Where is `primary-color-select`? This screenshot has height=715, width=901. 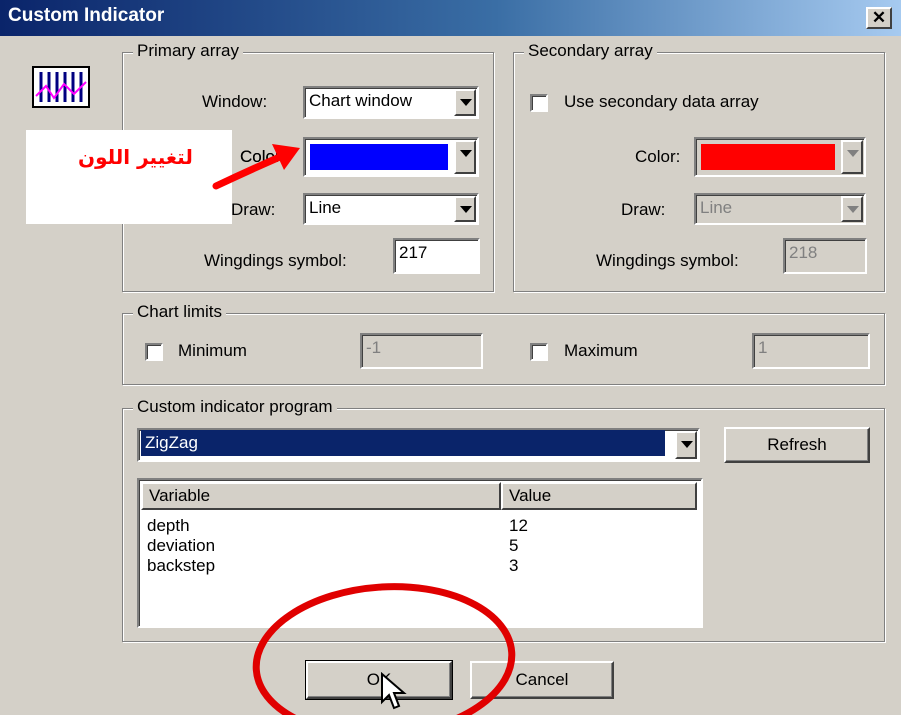
primary-color-select is located at coordinates (391, 157).